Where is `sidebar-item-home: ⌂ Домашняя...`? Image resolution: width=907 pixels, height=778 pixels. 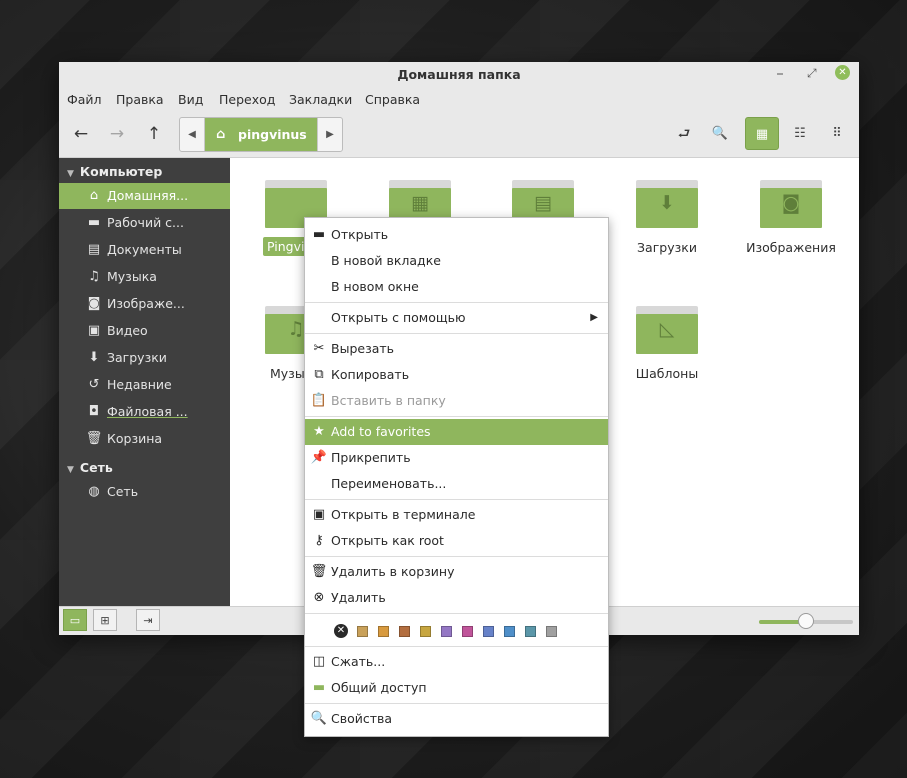
sidebar-item-home: ⌂ Домашняя... is located at coordinates (144, 196).